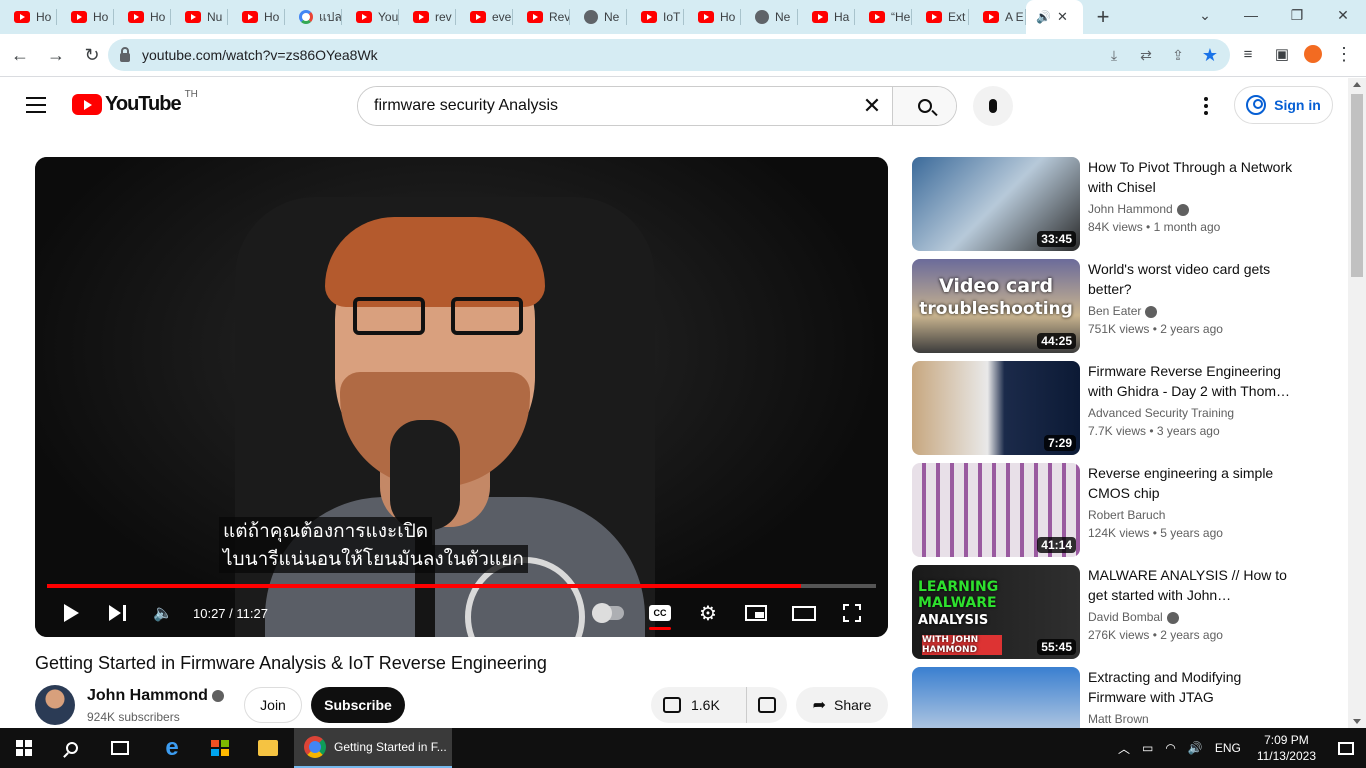  What do you see at coordinates (370, 17) in the screenshot?
I see `tab-item: You` at bounding box center [370, 17].